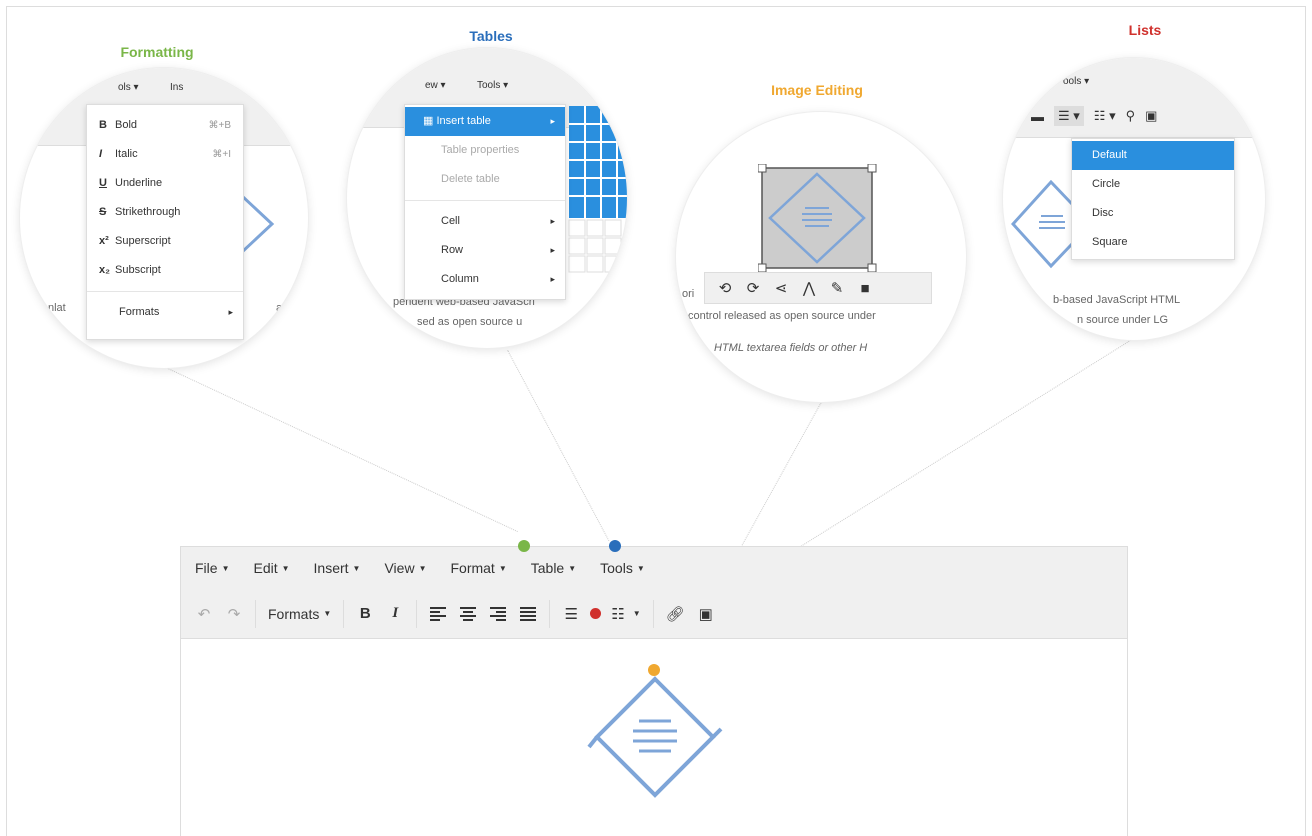 Image resolution: width=1312 pixels, height=836 pixels. What do you see at coordinates (165, 212) in the screenshot?
I see `format-menu-item-strikethrough: S Strikethrough` at bounding box center [165, 212].